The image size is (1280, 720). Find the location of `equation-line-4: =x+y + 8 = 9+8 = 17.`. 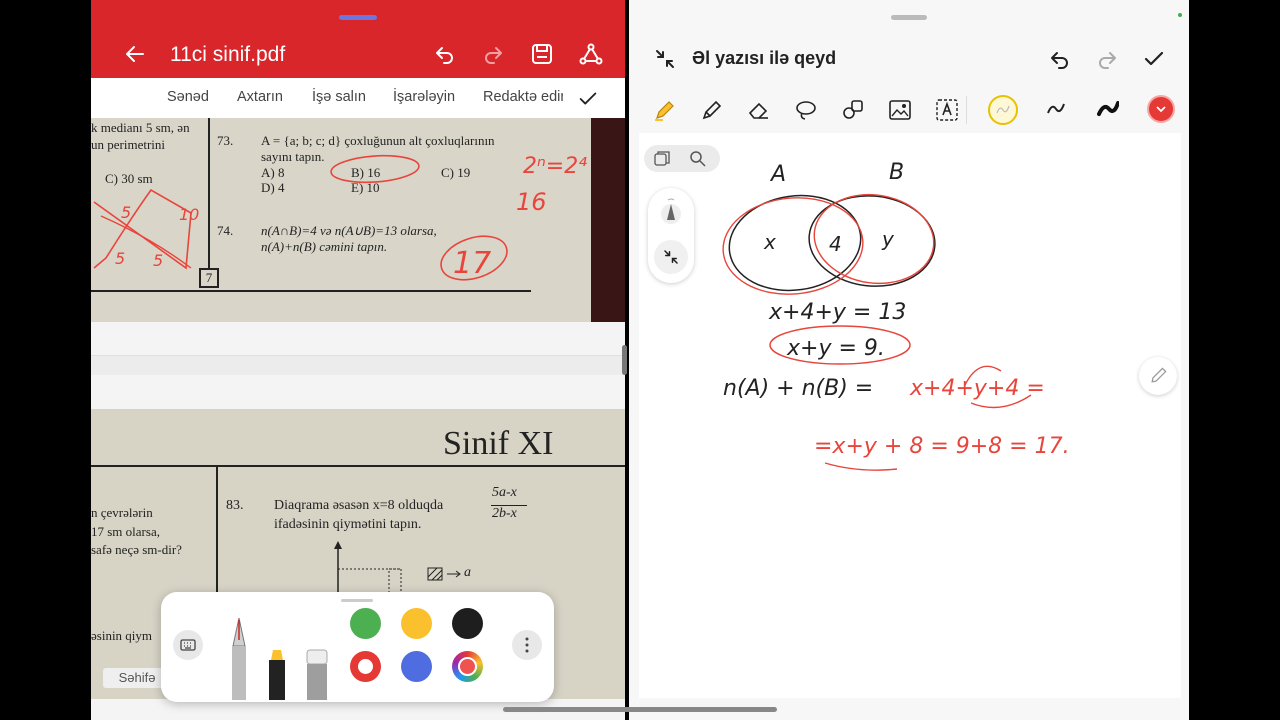

equation-line-4: =x+y + 8 = 9+8 = 17. is located at coordinates (942, 446).